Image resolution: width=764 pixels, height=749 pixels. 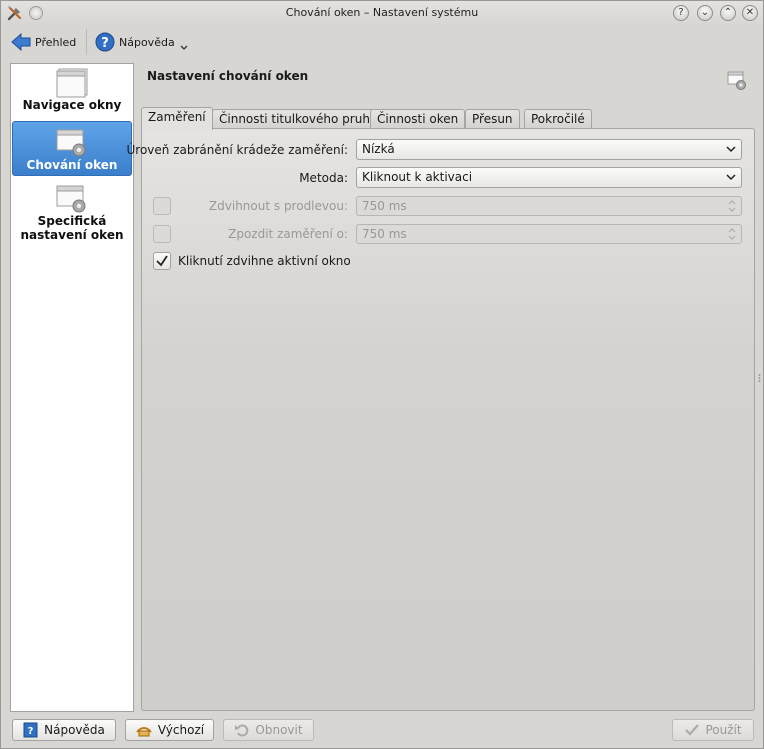 What do you see at coordinates (750, 13) in the screenshot?
I see `close-icon: ✕` at bounding box center [750, 13].